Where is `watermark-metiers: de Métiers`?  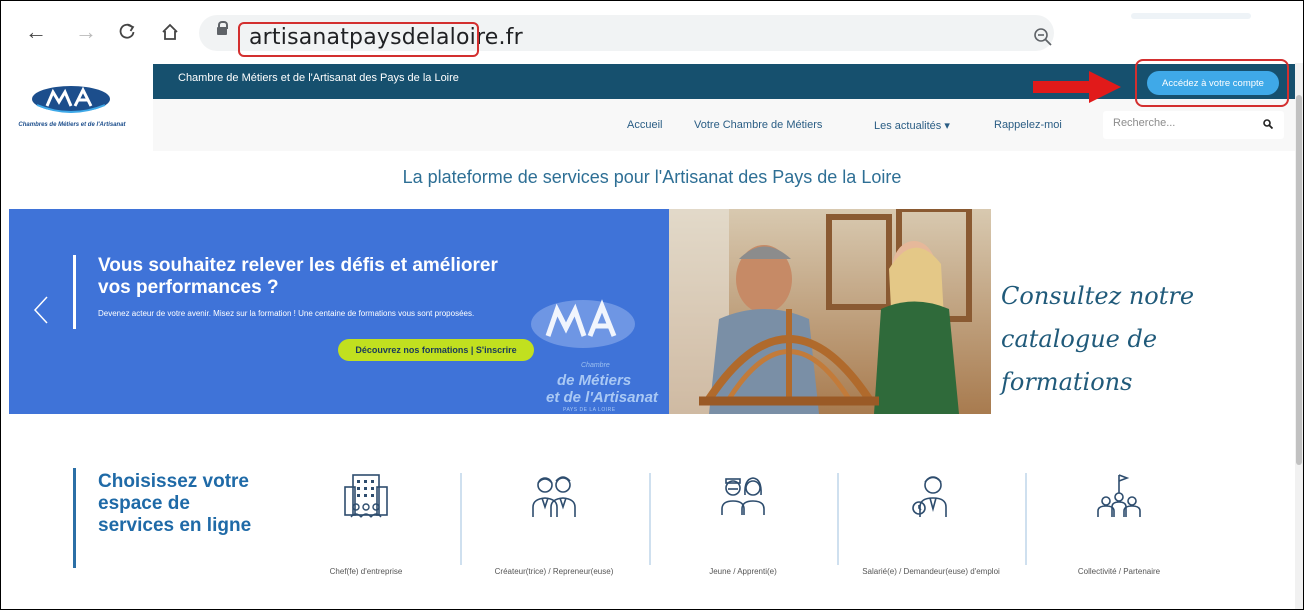
watermark-metiers: de Métiers is located at coordinates (594, 380).